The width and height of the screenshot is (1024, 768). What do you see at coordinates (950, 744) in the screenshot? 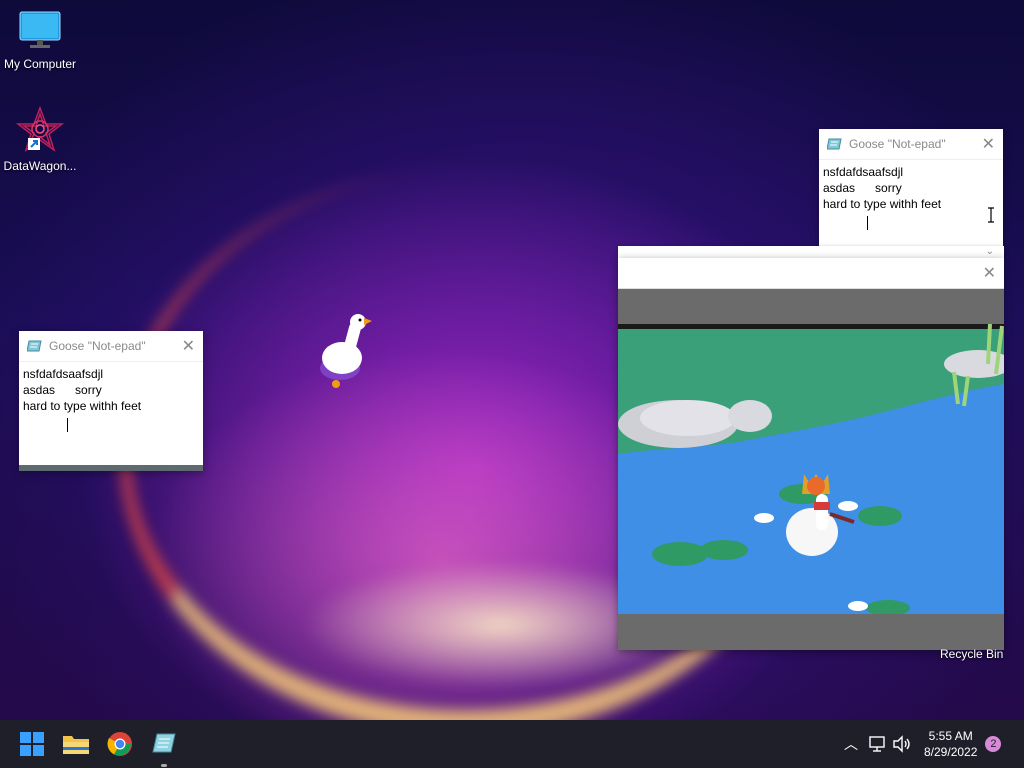
I see `clock: 5:55 AM 8/29/2022` at bounding box center [950, 744].